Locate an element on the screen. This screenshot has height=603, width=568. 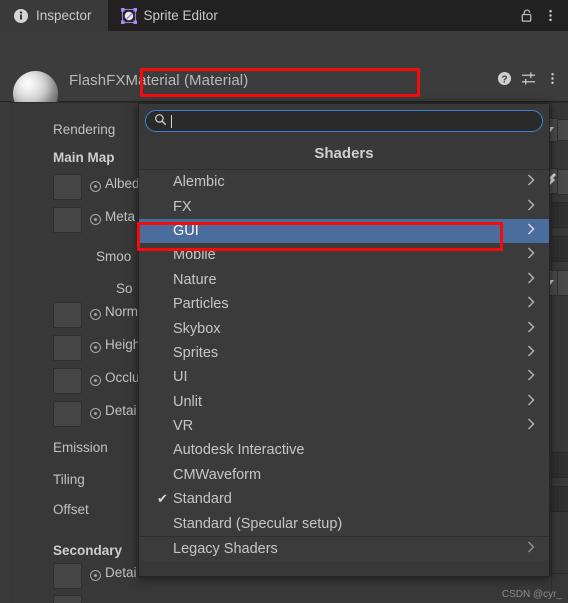
tab-bar-actions is located at coordinates (541, 15).